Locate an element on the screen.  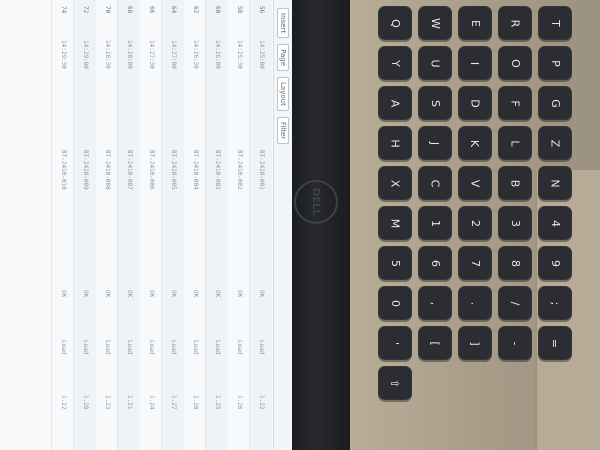
table-row: 60 14:26:00 BT-2410-003 OK Load 1.25 is located at coordinates (216, 225).